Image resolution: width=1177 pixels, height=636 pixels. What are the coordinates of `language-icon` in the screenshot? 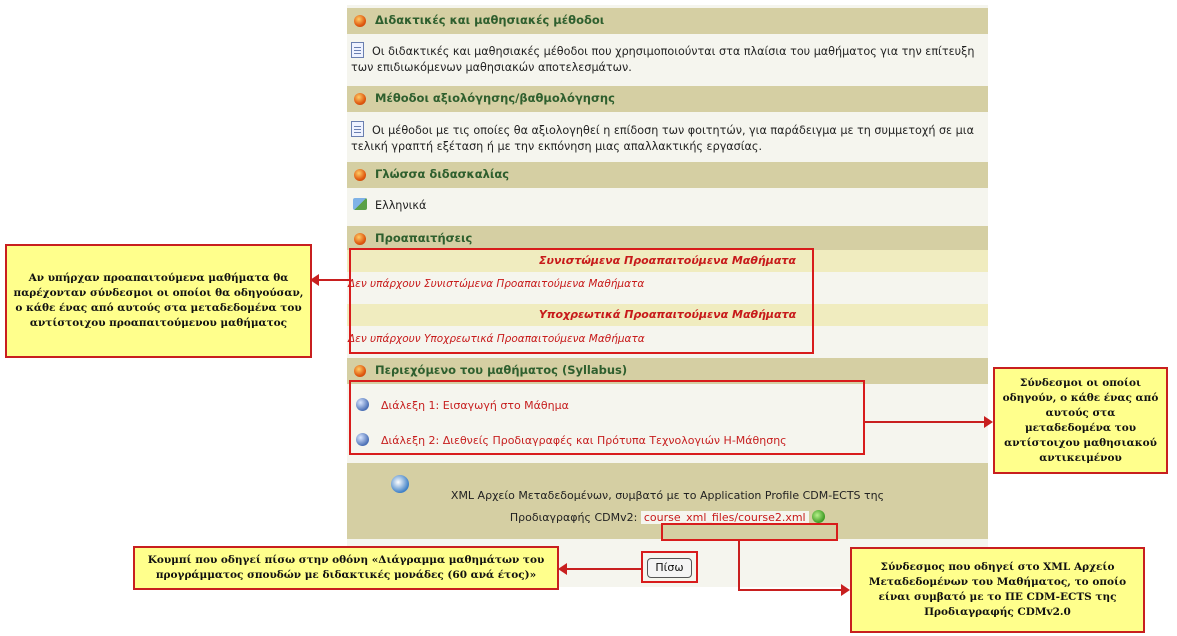 It's located at (360, 204).